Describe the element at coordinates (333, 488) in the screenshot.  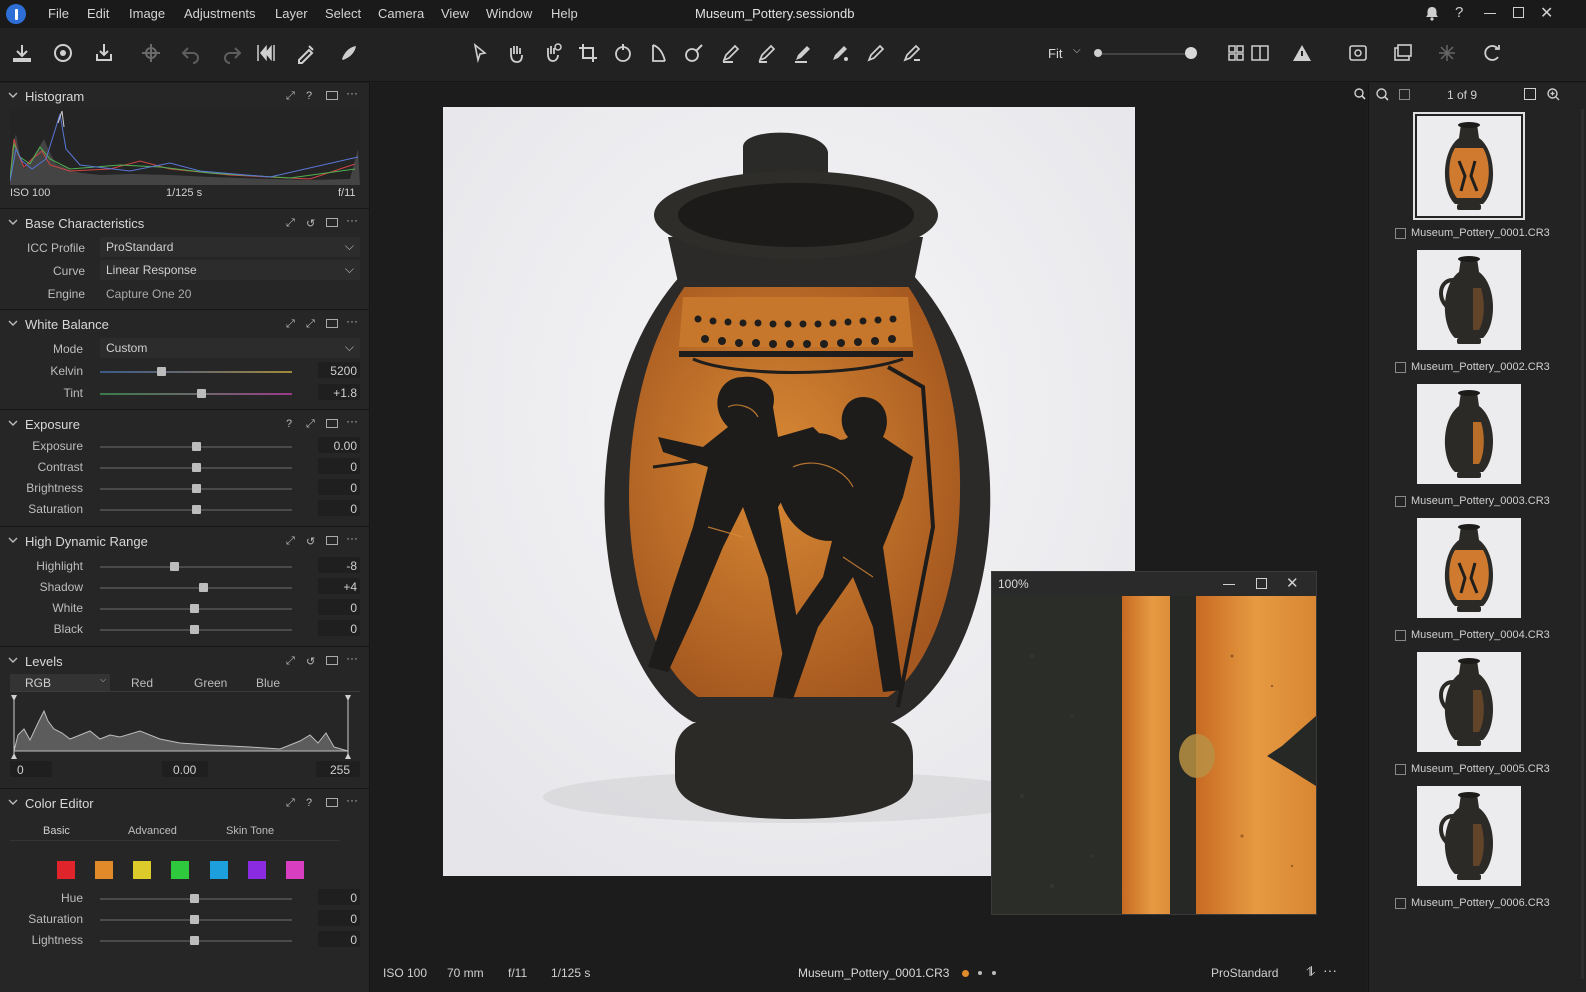
I see `brightness-value: 0` at that location.